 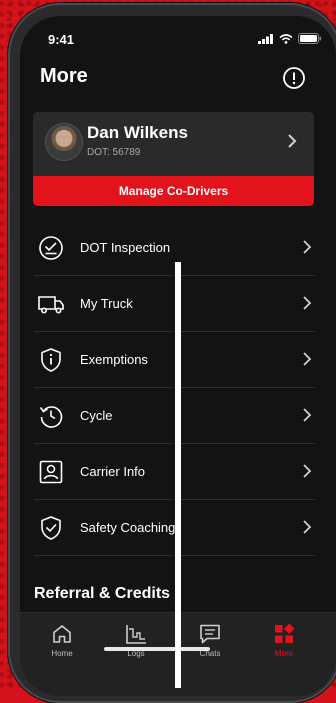 I want to click on driver-name: Dan Wilkens, so click(x=137, y=132).